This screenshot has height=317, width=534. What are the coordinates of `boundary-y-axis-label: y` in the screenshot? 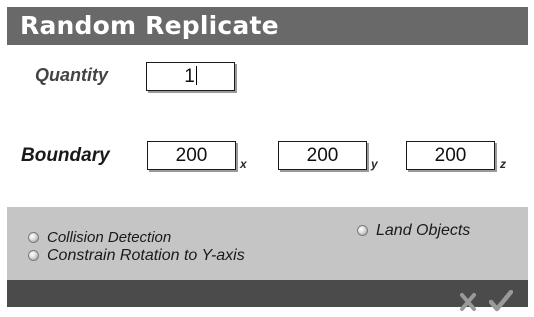 It's located at (374, 164).